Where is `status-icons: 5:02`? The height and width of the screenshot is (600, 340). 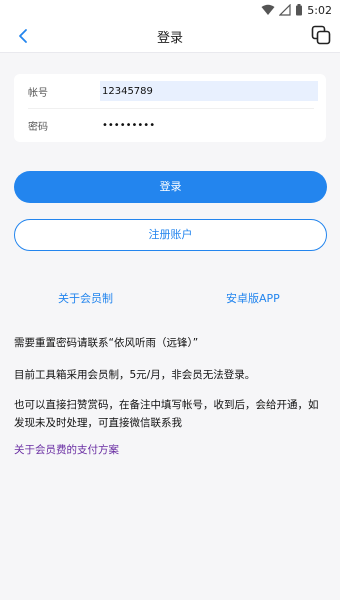
status-icons: 5:02 is located at coordinates (296, 10).